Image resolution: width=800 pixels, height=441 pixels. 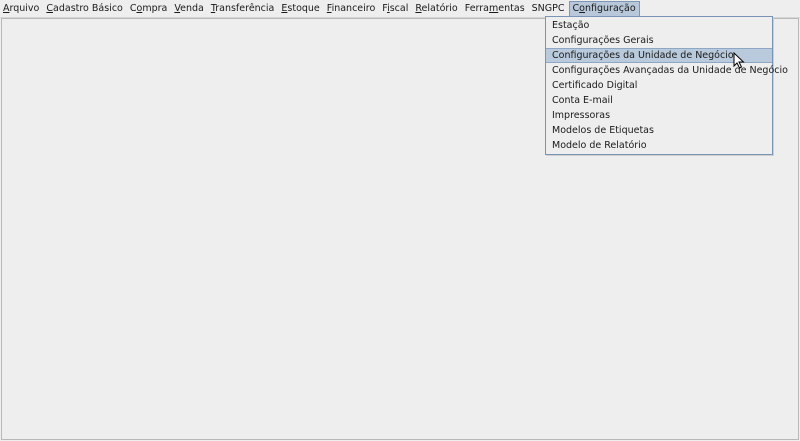 I want to click on menu-item-configuracoes-gerais: Configurações Gerais, so click(x=659, y=40).